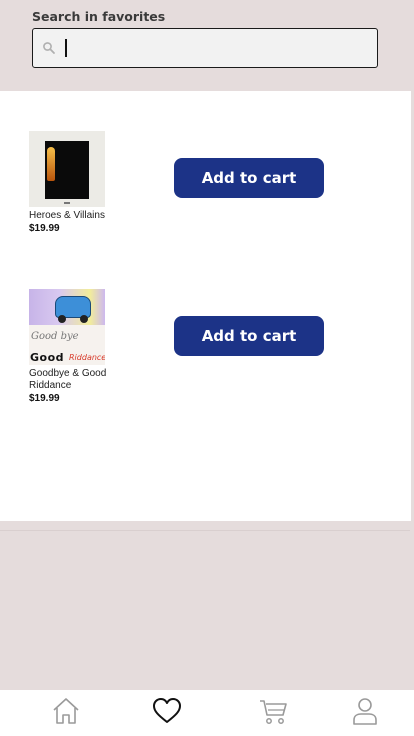 Image resolution: width=414 pixels, height=736 pixels. Describe the element at coordinates (167, 711) in the screenshot. I see `heart-icon` at that location.